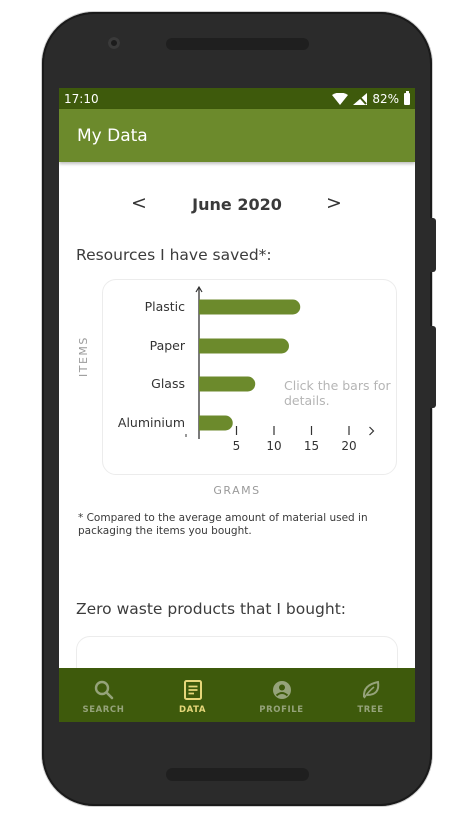  Describe the element at coordinates (348, 446) in the screenshot. I see `x-tick-label: 20` at that location.